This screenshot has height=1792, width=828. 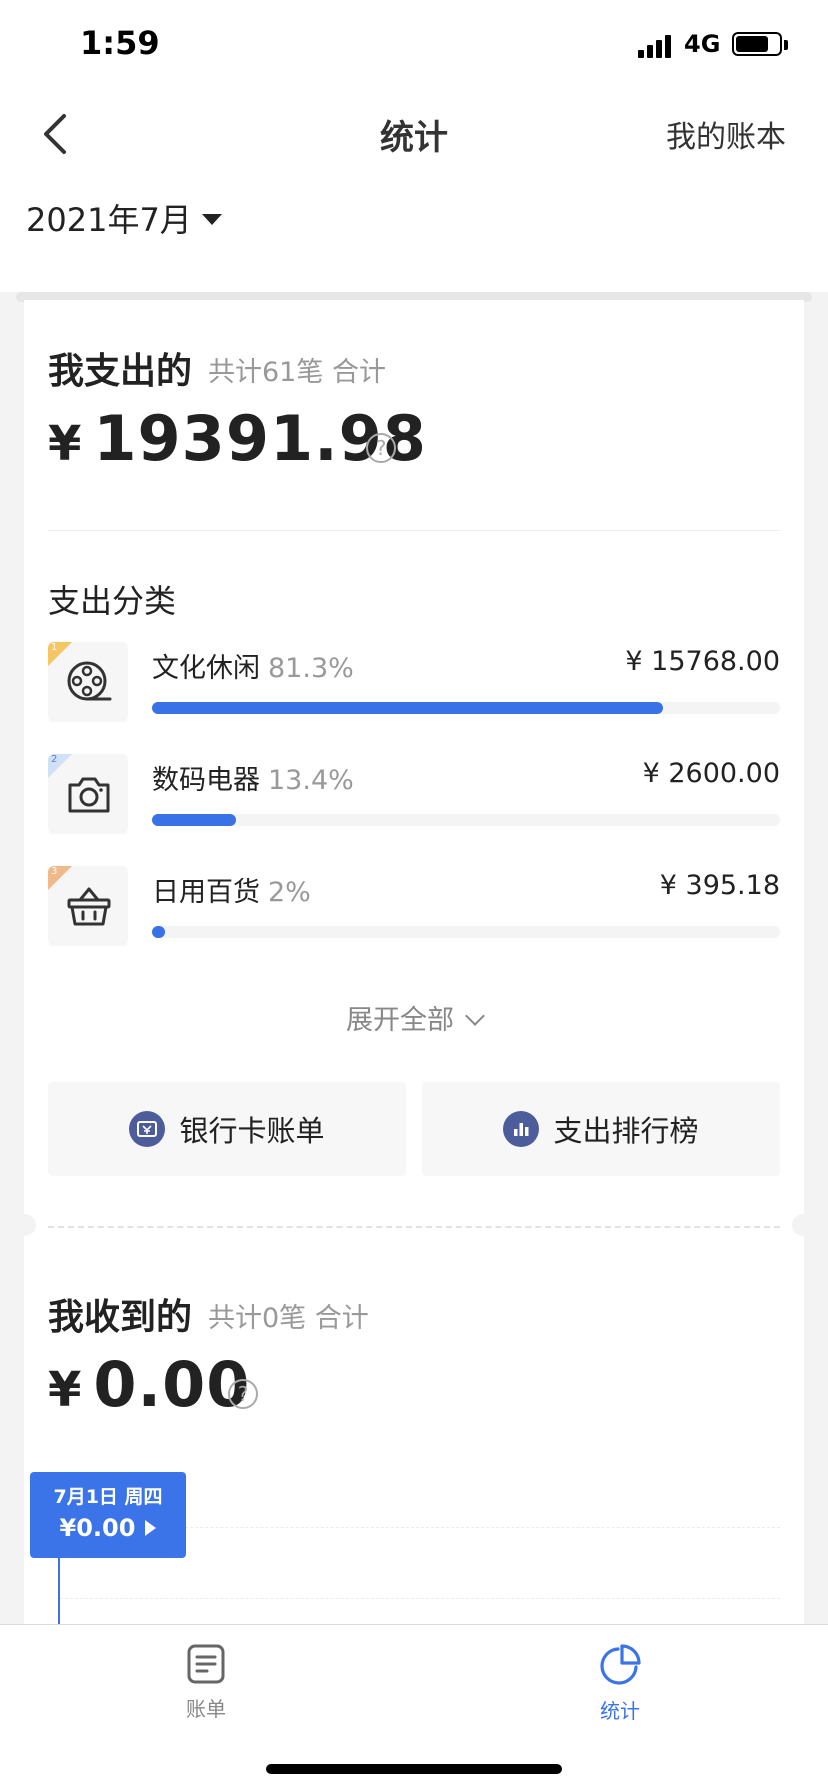 What do you see at coordinates (420, 1598) in the screenshot?
I see `chart-gridline` at bounding box center [420, 1598].